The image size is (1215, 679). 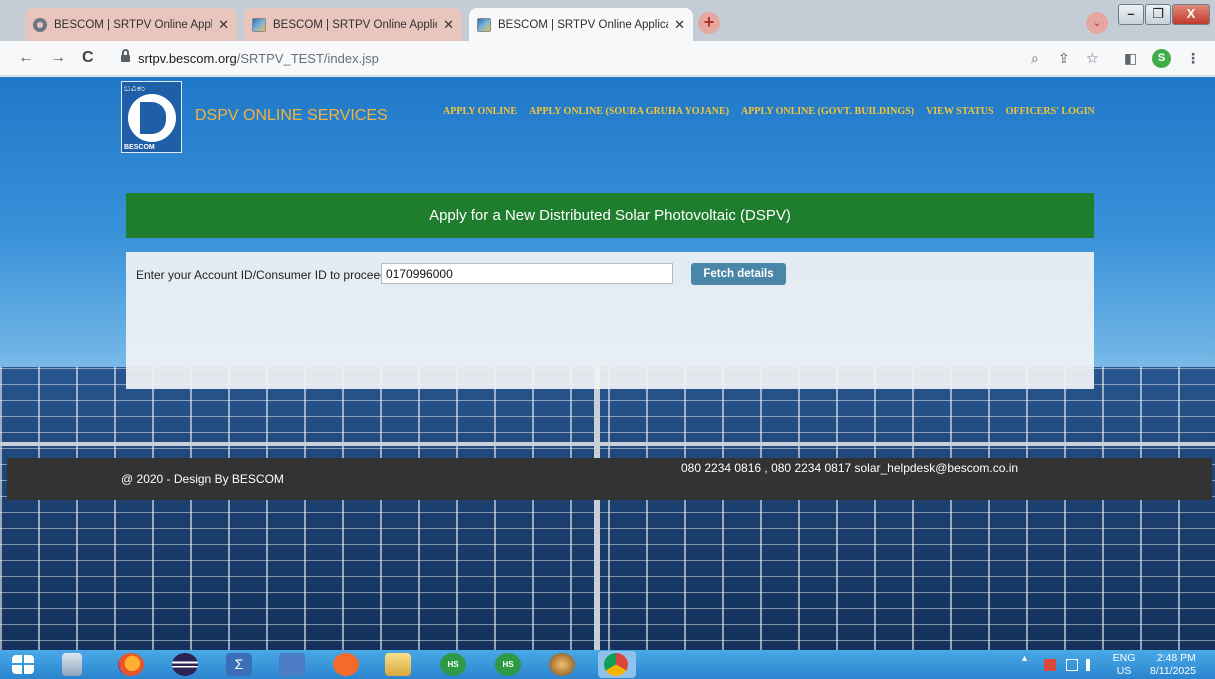 I want to click on nav-apply-online: APPLY ONLINE, so click(x=480, y=111).